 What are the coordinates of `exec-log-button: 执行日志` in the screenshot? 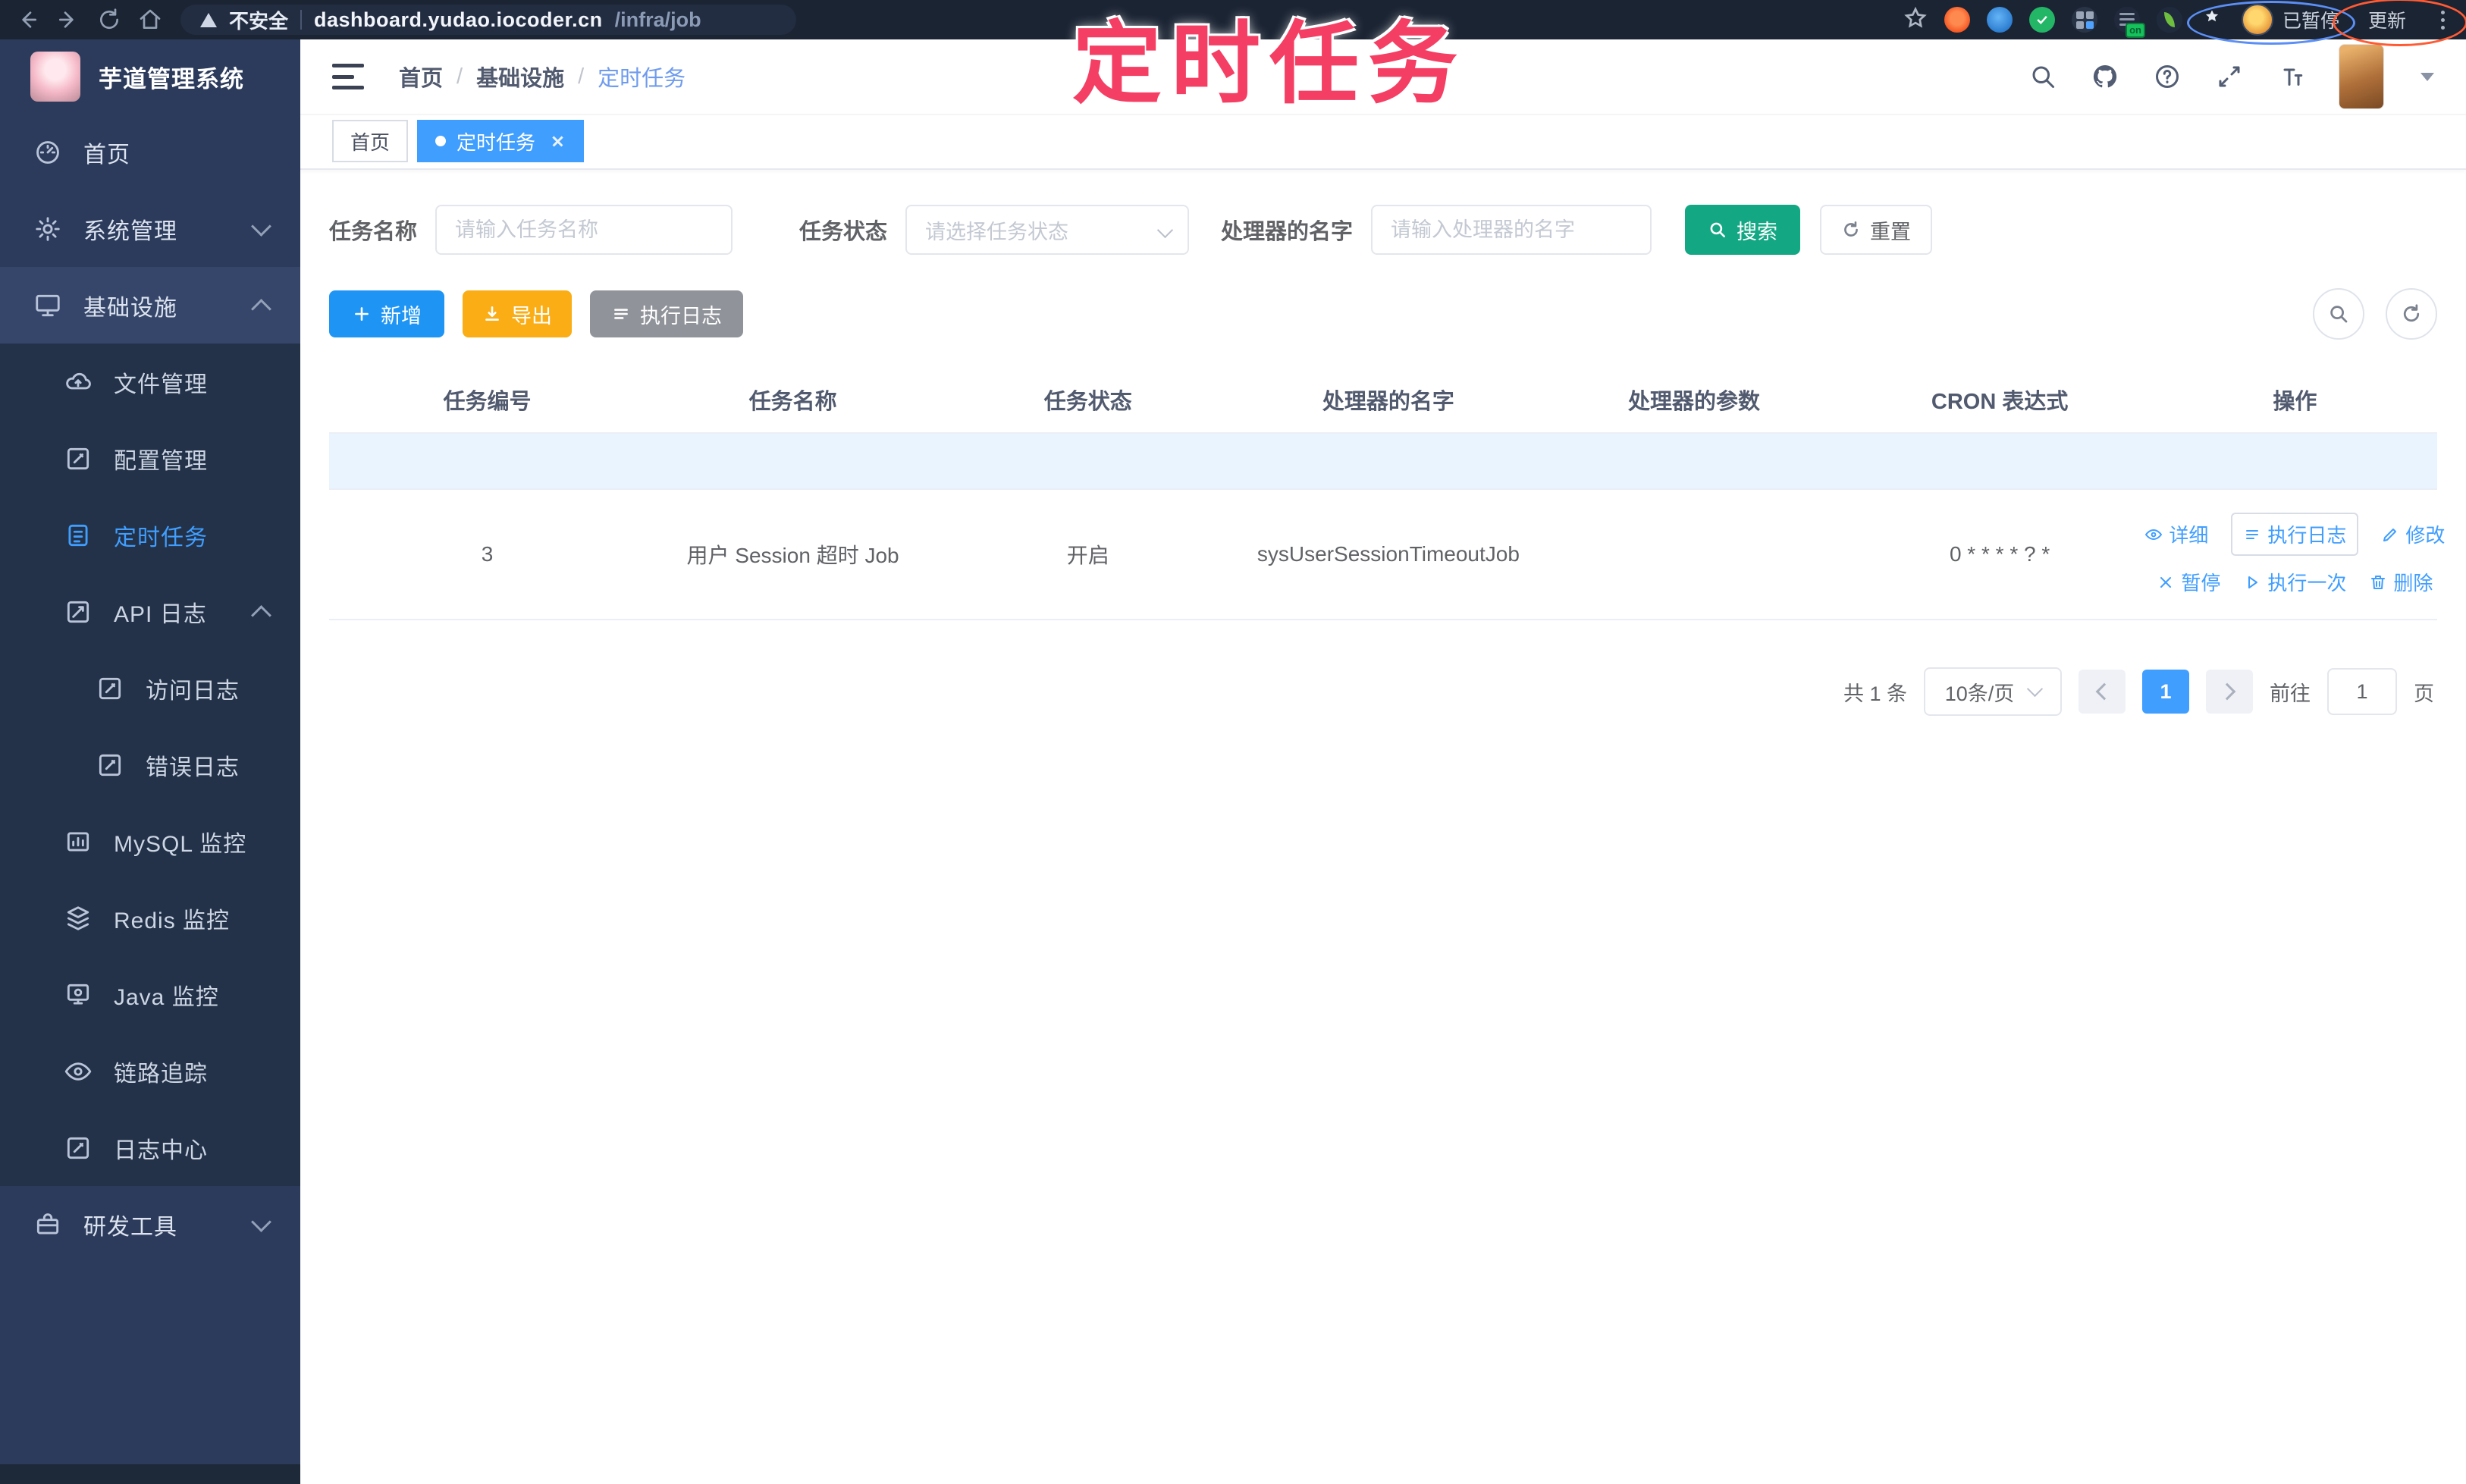 It's located at (666, 313).